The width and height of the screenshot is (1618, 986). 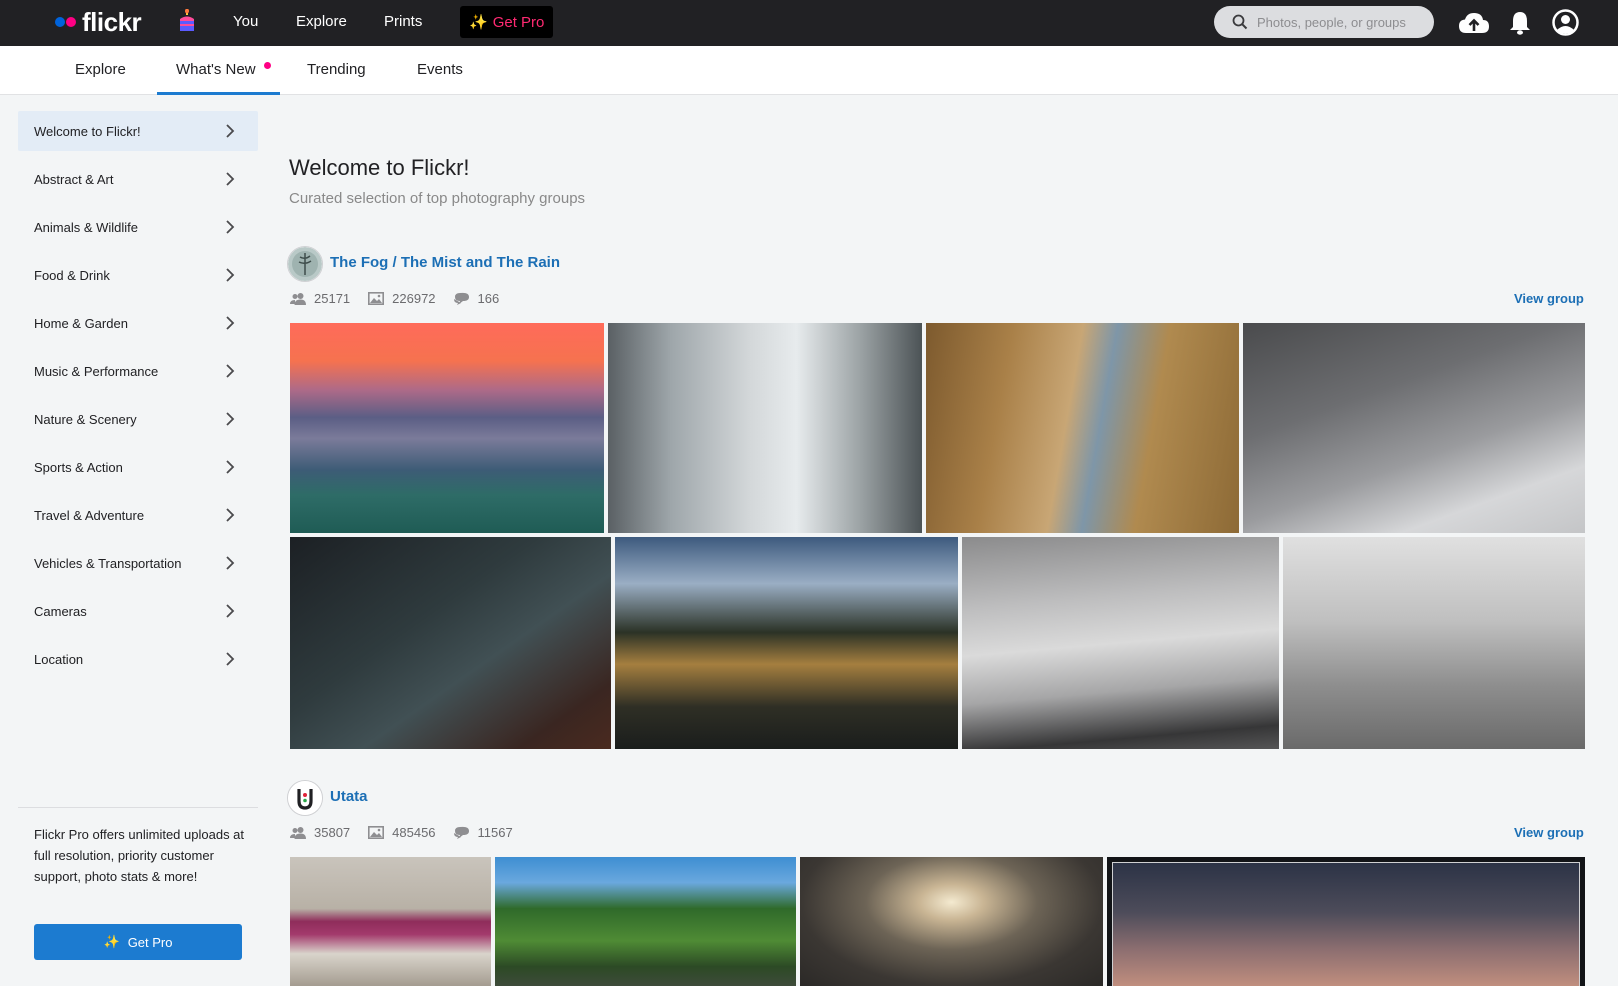 What do you see at coordinates (59, 659) in the screenshot?
I see `sidebar-item-label: Location` at bounding box center [59, 659].